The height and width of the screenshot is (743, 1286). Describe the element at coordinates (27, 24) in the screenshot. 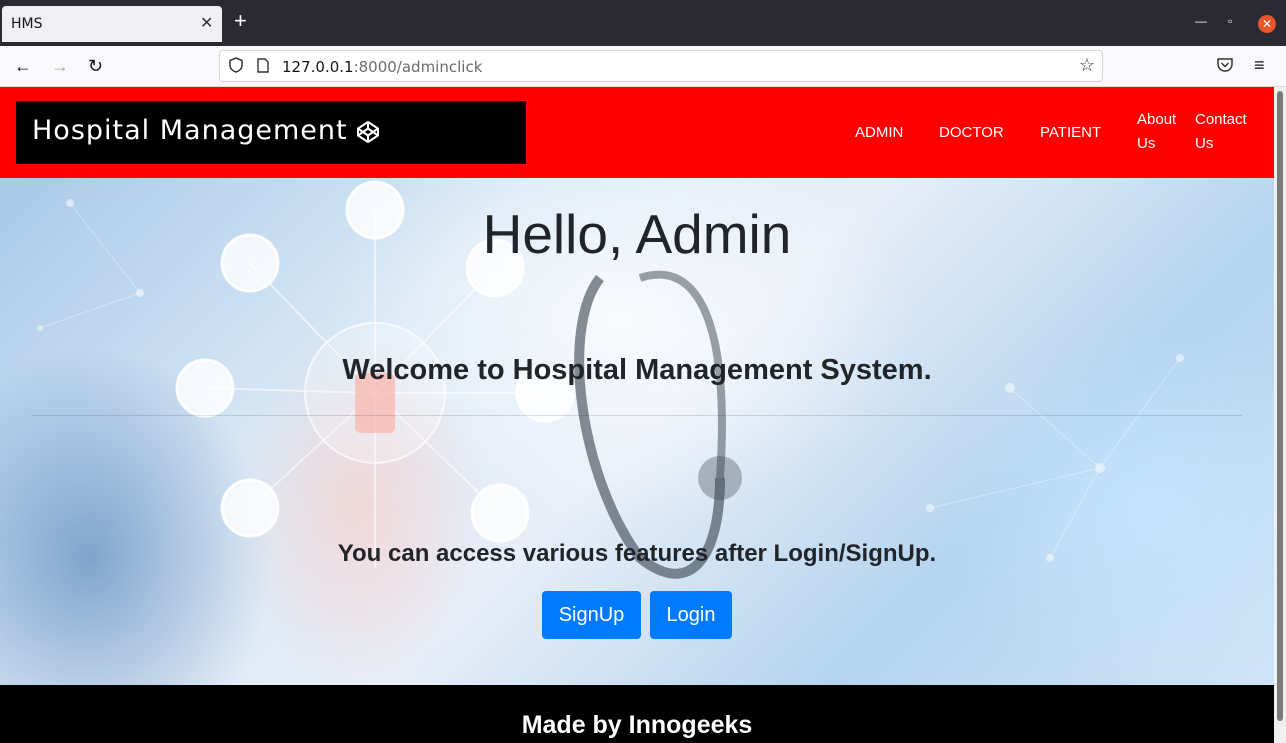

I see `tab-title: HMS` at that location.